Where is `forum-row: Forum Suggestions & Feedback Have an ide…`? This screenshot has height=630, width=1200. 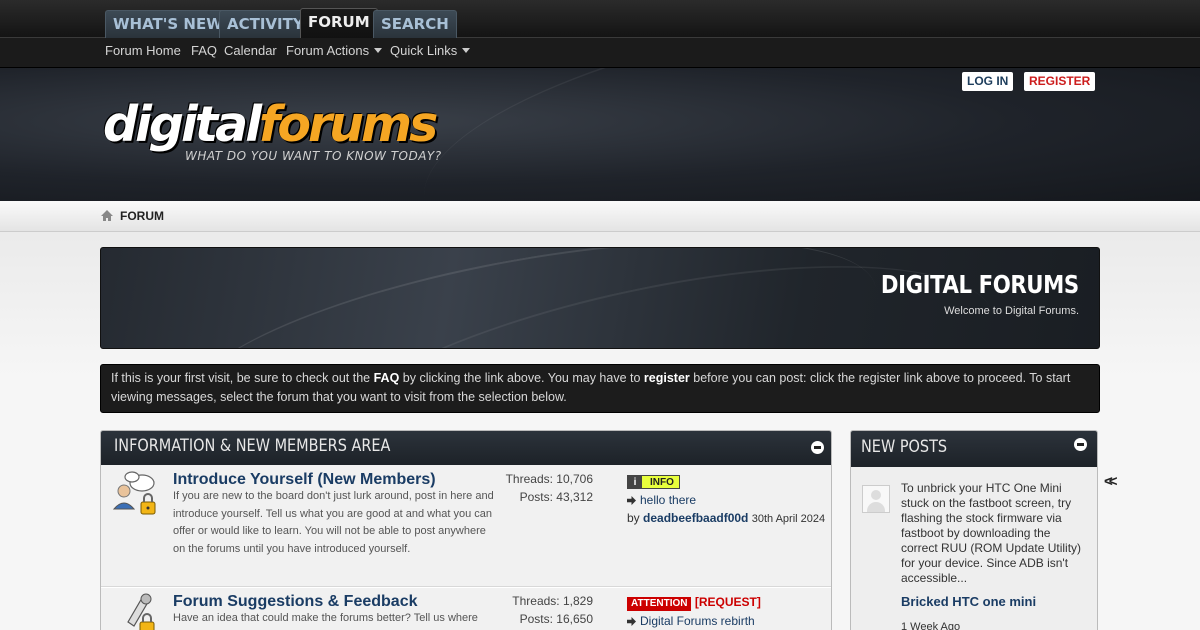
forum-row: Forum Suggestions & Feedback Have an ide… is located at coordinates (466, 609).